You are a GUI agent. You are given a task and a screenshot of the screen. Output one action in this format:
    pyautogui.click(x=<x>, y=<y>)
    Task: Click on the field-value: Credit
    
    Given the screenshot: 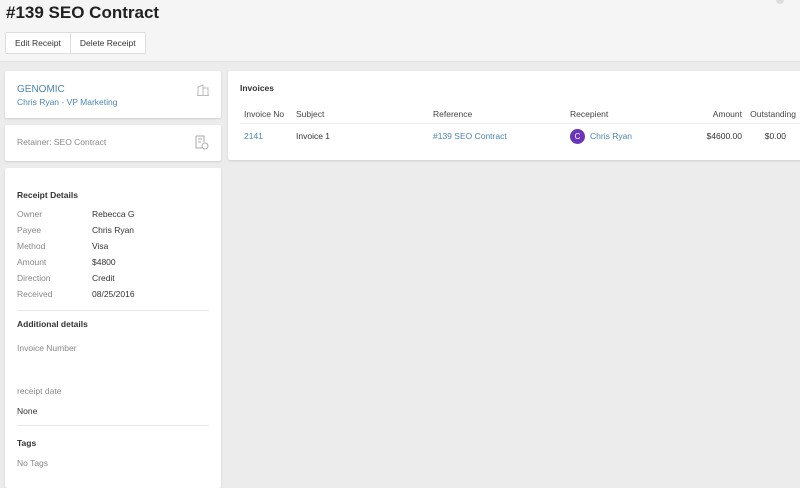 What is the action you would take?
    pyautogui.click(x=103, y=278)
    